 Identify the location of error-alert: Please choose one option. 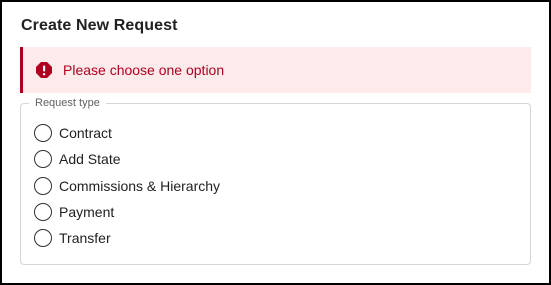
(275, 70).